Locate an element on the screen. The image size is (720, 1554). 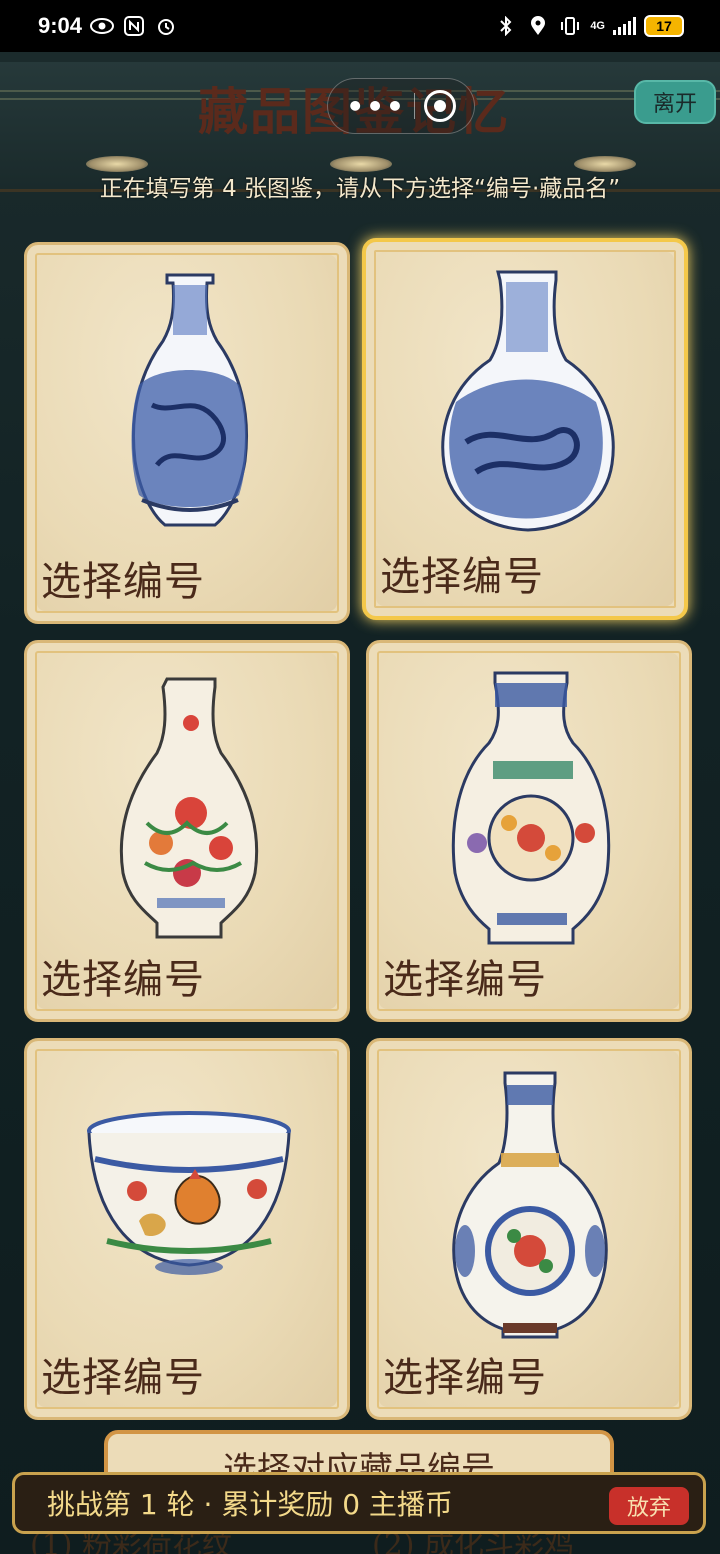
collection-card-selected: 选择编号 is located at coordinates (525, 429).